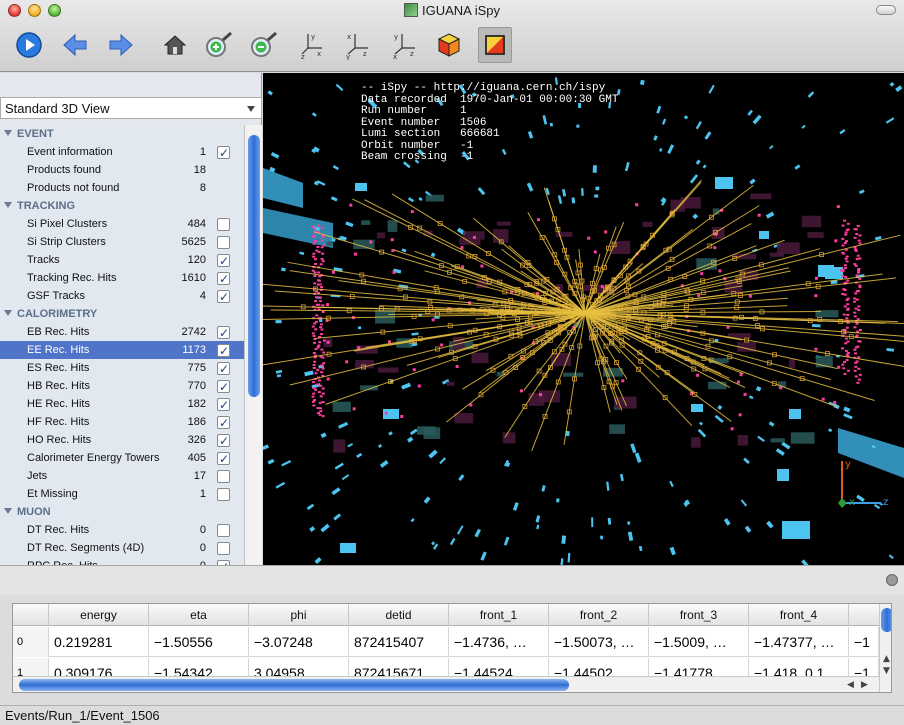 This screenshot has width=904, height=725. I want to click on table-header-front-1: front_1, so click(499, 615).